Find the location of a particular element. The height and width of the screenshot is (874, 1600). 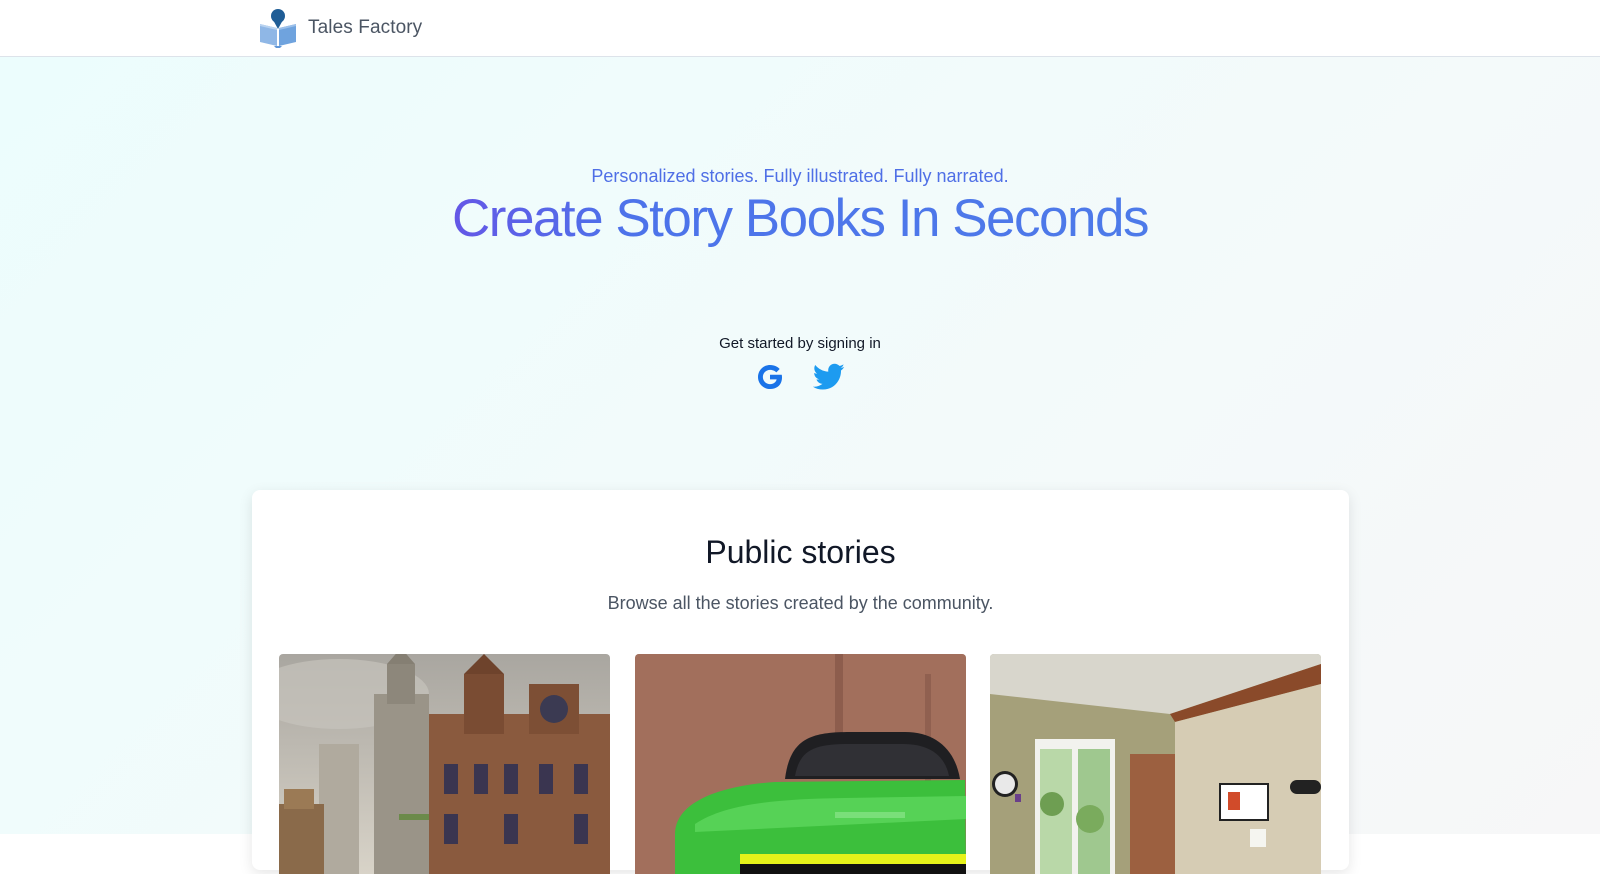

hero-headline-text: Create Story Books In Seconds is located at coordinates (800, 218).